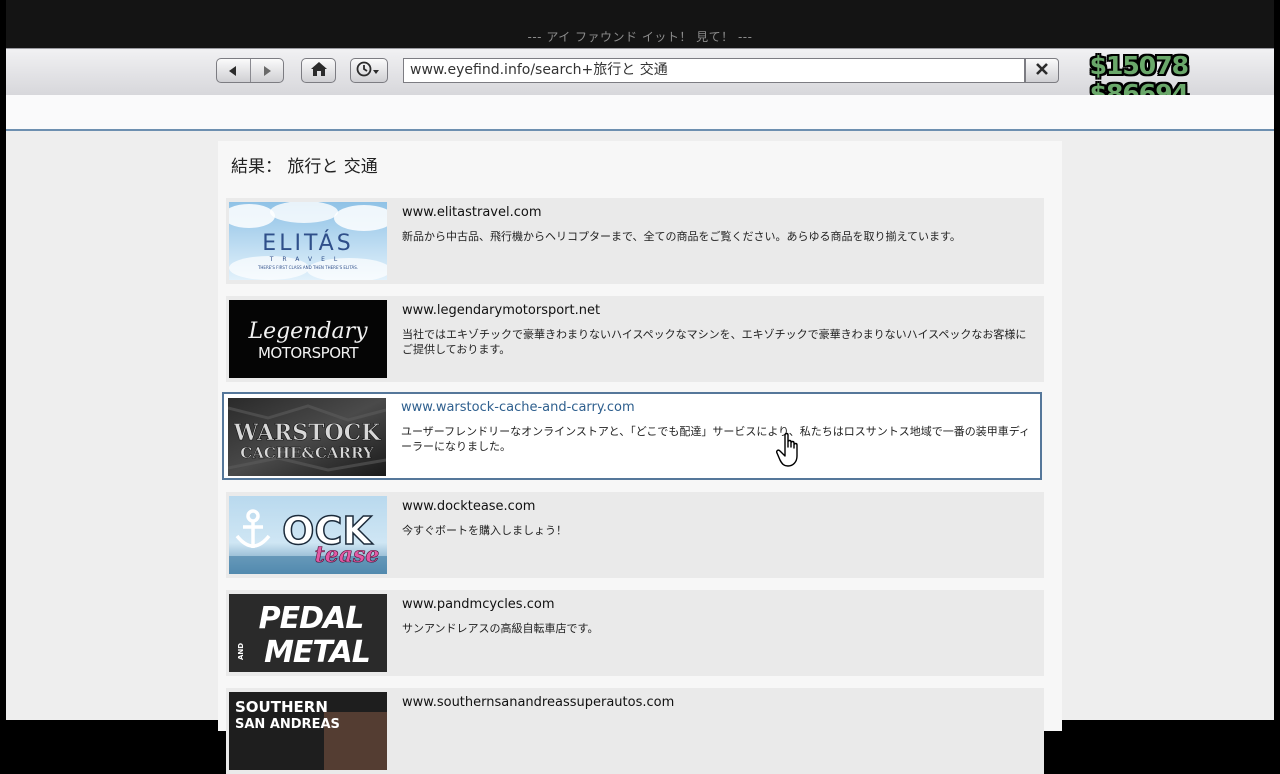 Image resolution: width=1280 pixels, height=774 pixels. What do you see at coordinates (714, 70) in the screenshot?
I see `url-input: www.eyefind.info/search+旅行と 交通` at bounding box center [714, 70].